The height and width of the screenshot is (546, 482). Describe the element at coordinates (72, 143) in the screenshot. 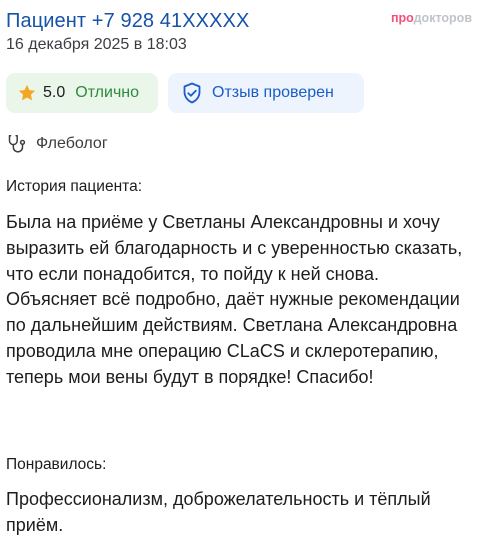

I see `specialty-label: Флеболог` at that location.